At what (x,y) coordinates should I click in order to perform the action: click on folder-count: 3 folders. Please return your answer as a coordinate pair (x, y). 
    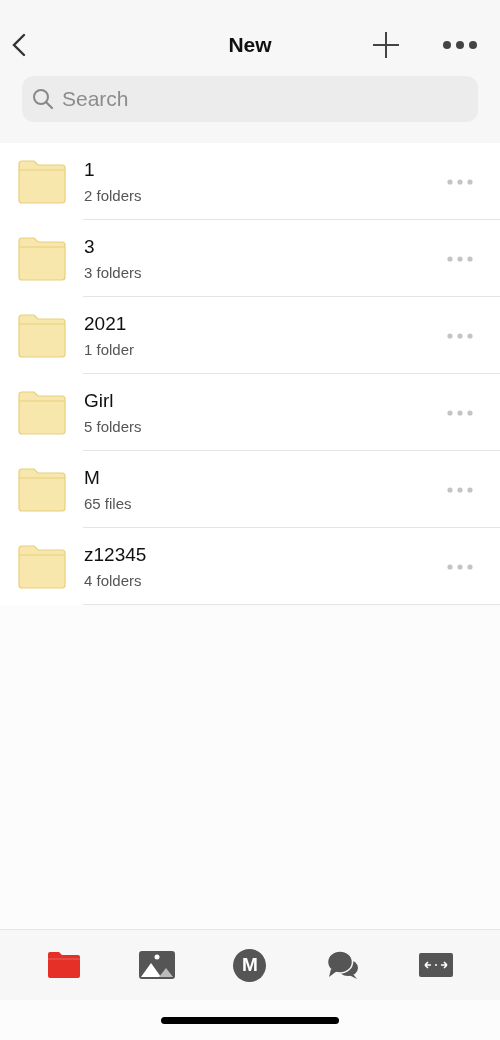
    Looking at the image, I should click on (113, 272).